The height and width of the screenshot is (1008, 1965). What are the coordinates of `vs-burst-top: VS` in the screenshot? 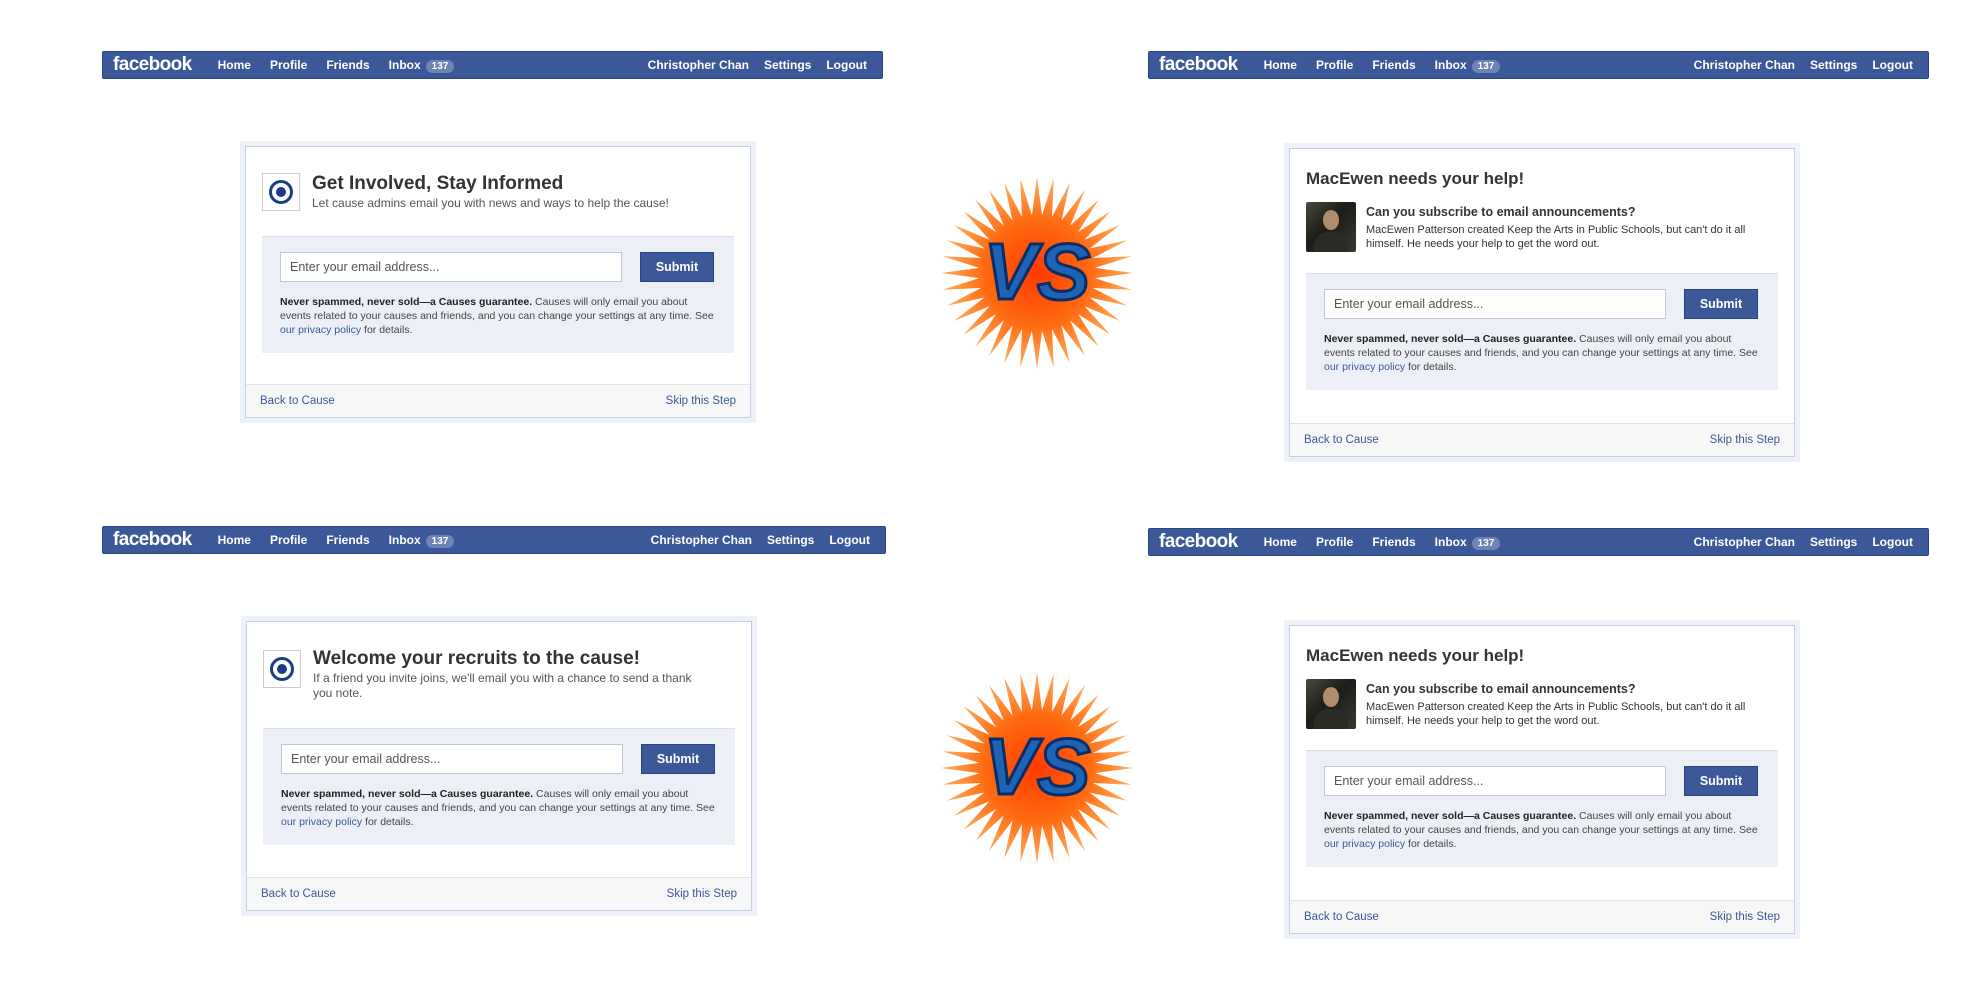 It's located at (1037, 273).